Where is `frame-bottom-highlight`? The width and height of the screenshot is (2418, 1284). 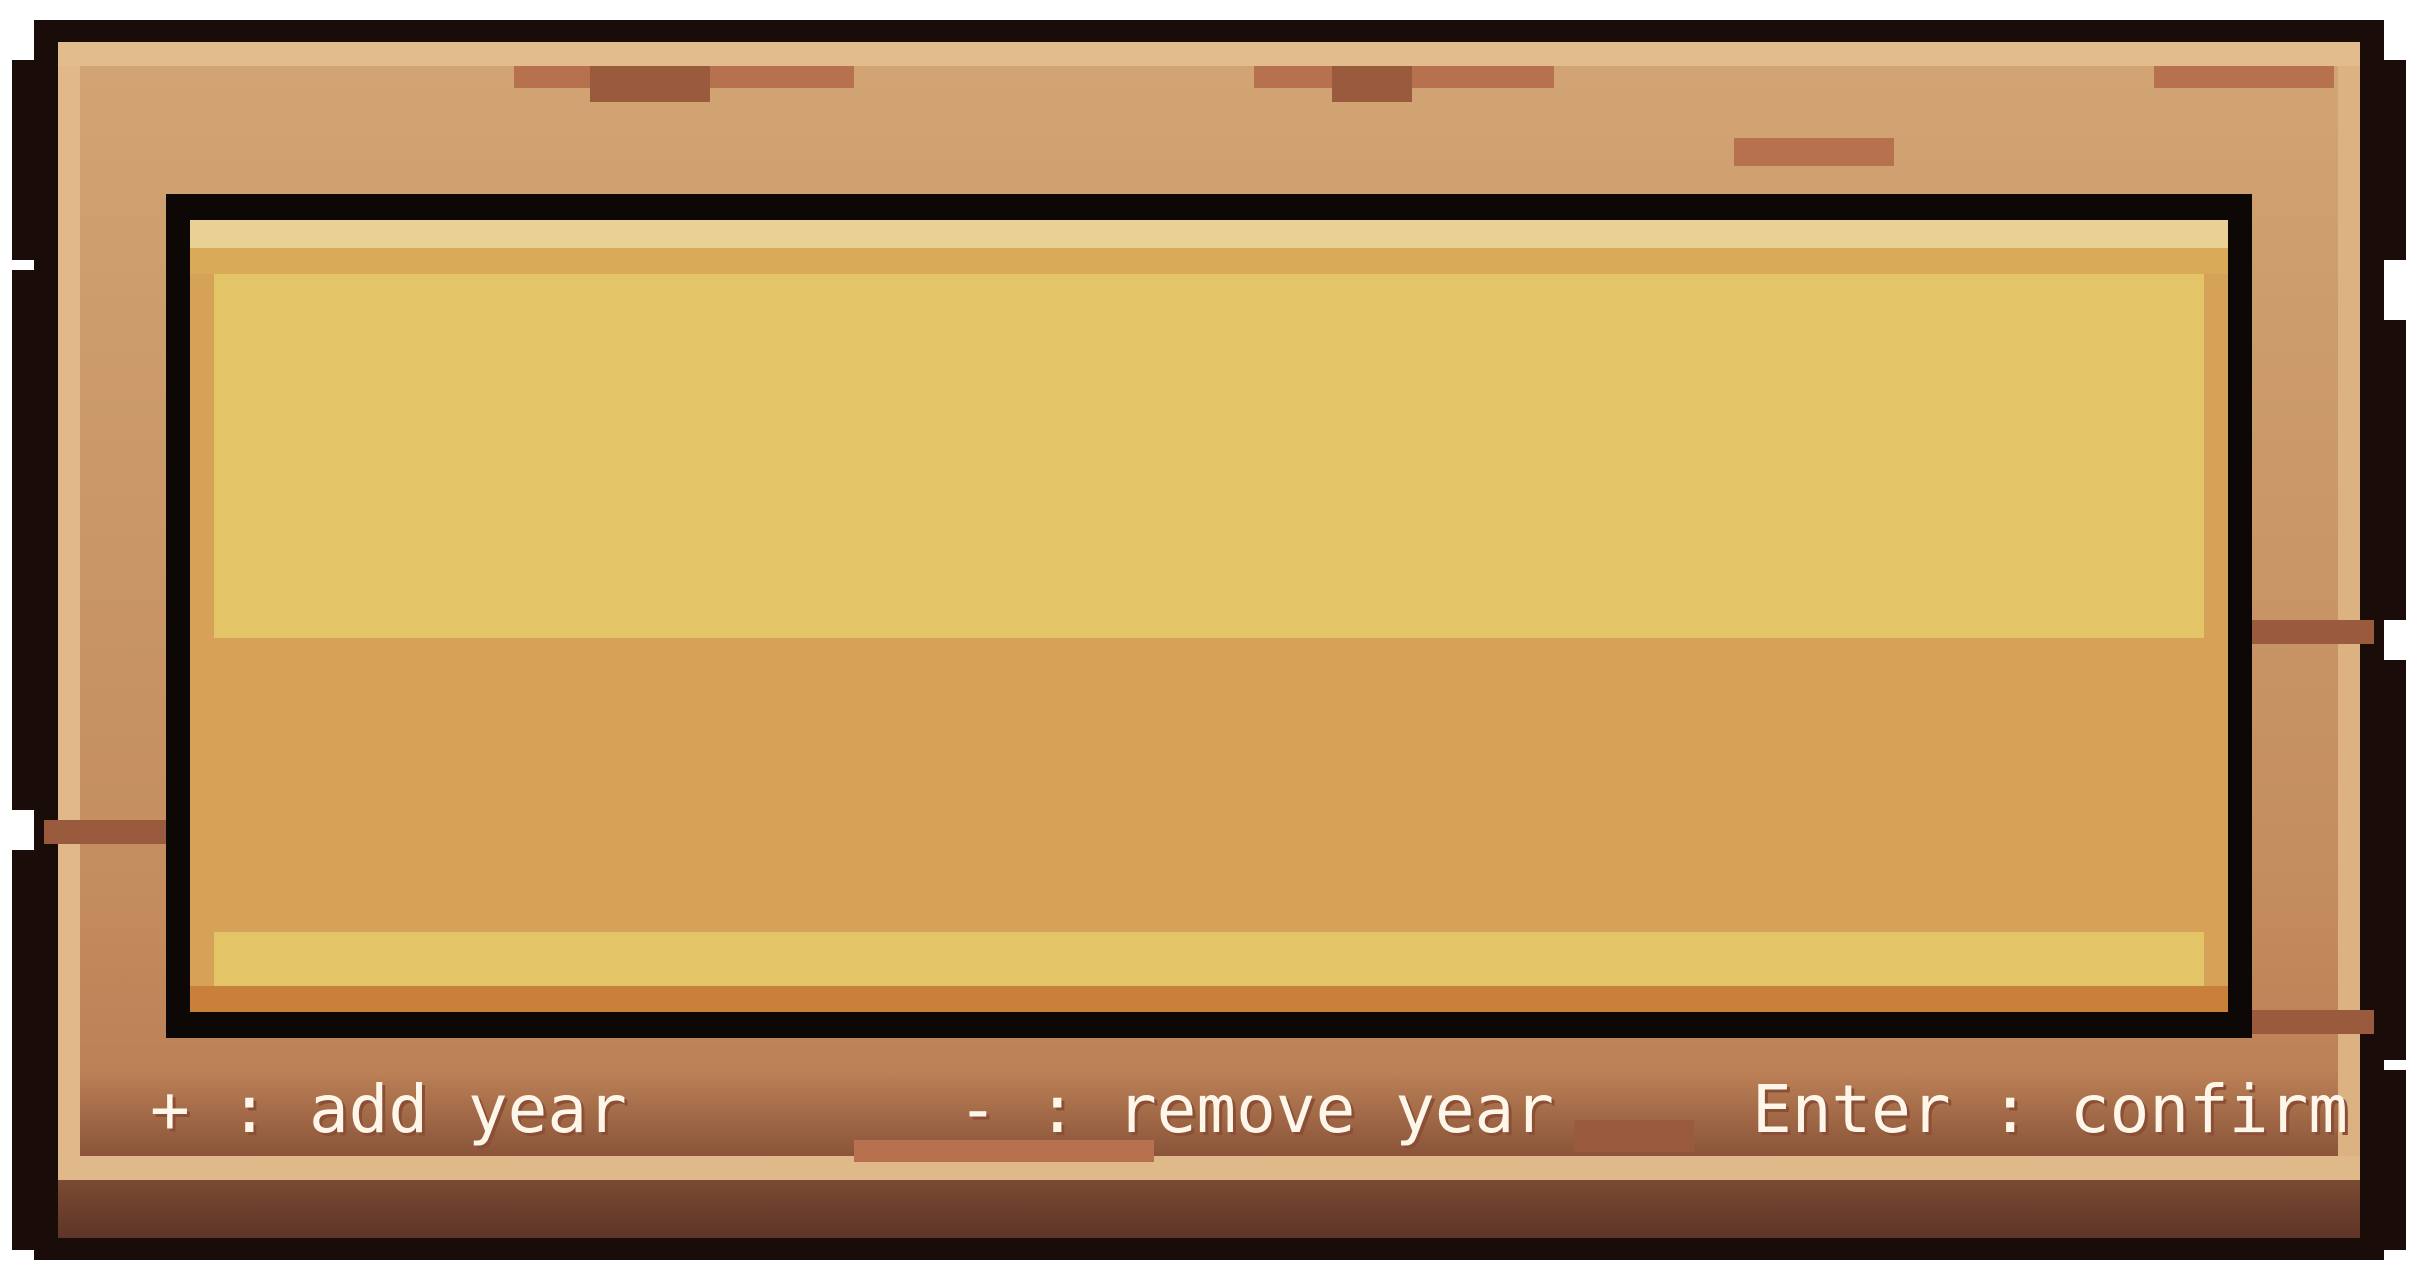
frame-bottom-highlight is located at coordinates (1209, 1168).